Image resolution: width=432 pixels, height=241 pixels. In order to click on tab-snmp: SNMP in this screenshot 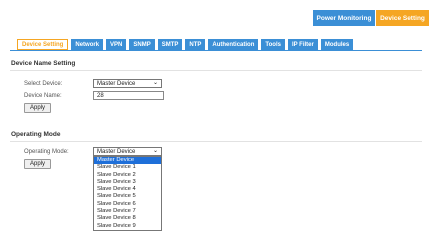, I will do `click(142, 44)`.